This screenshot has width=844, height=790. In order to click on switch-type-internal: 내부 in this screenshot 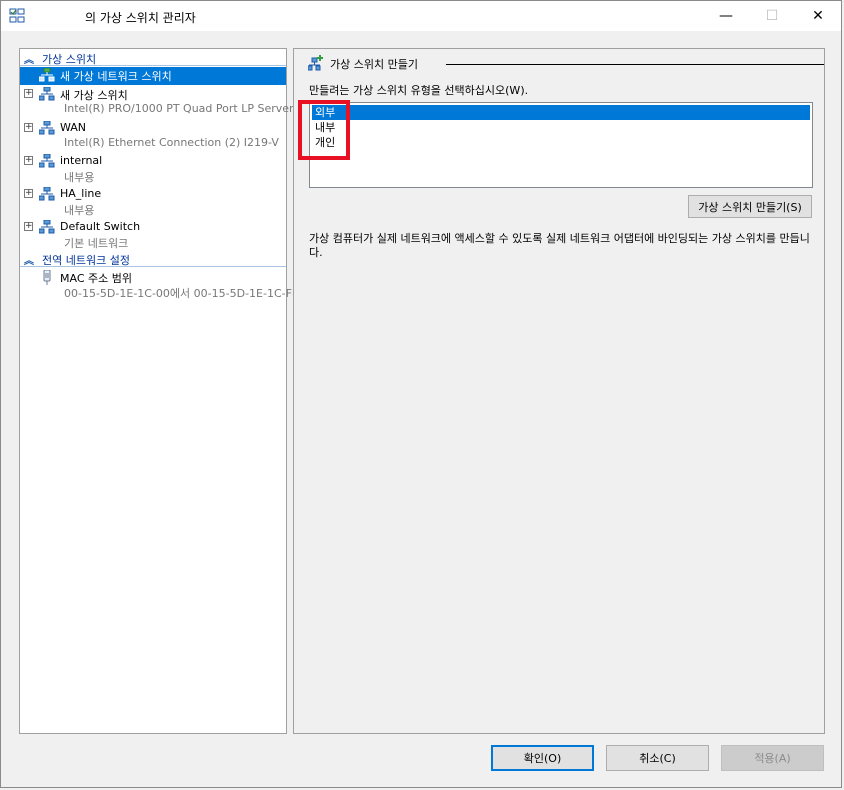, I will do `click(561, 127)`.